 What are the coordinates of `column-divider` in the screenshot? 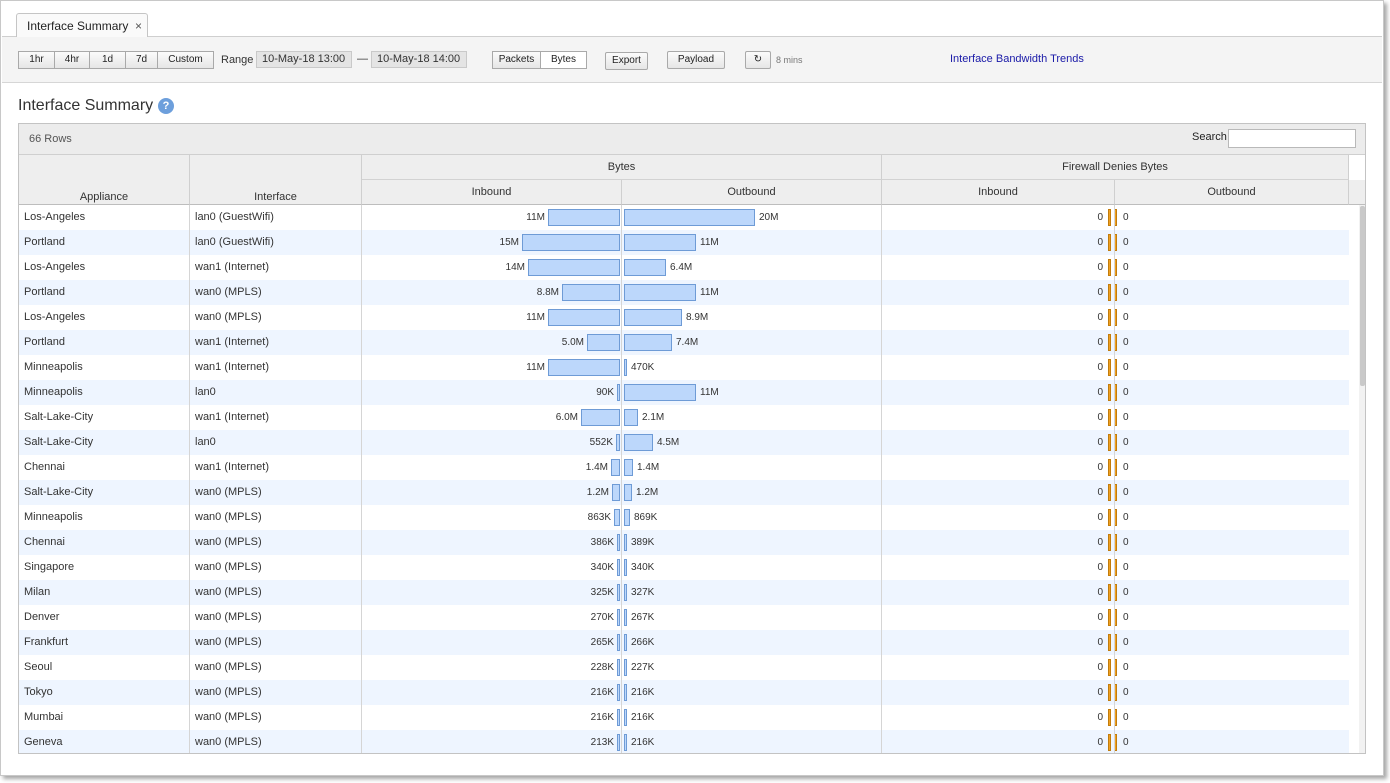 It's located at (621, 479).